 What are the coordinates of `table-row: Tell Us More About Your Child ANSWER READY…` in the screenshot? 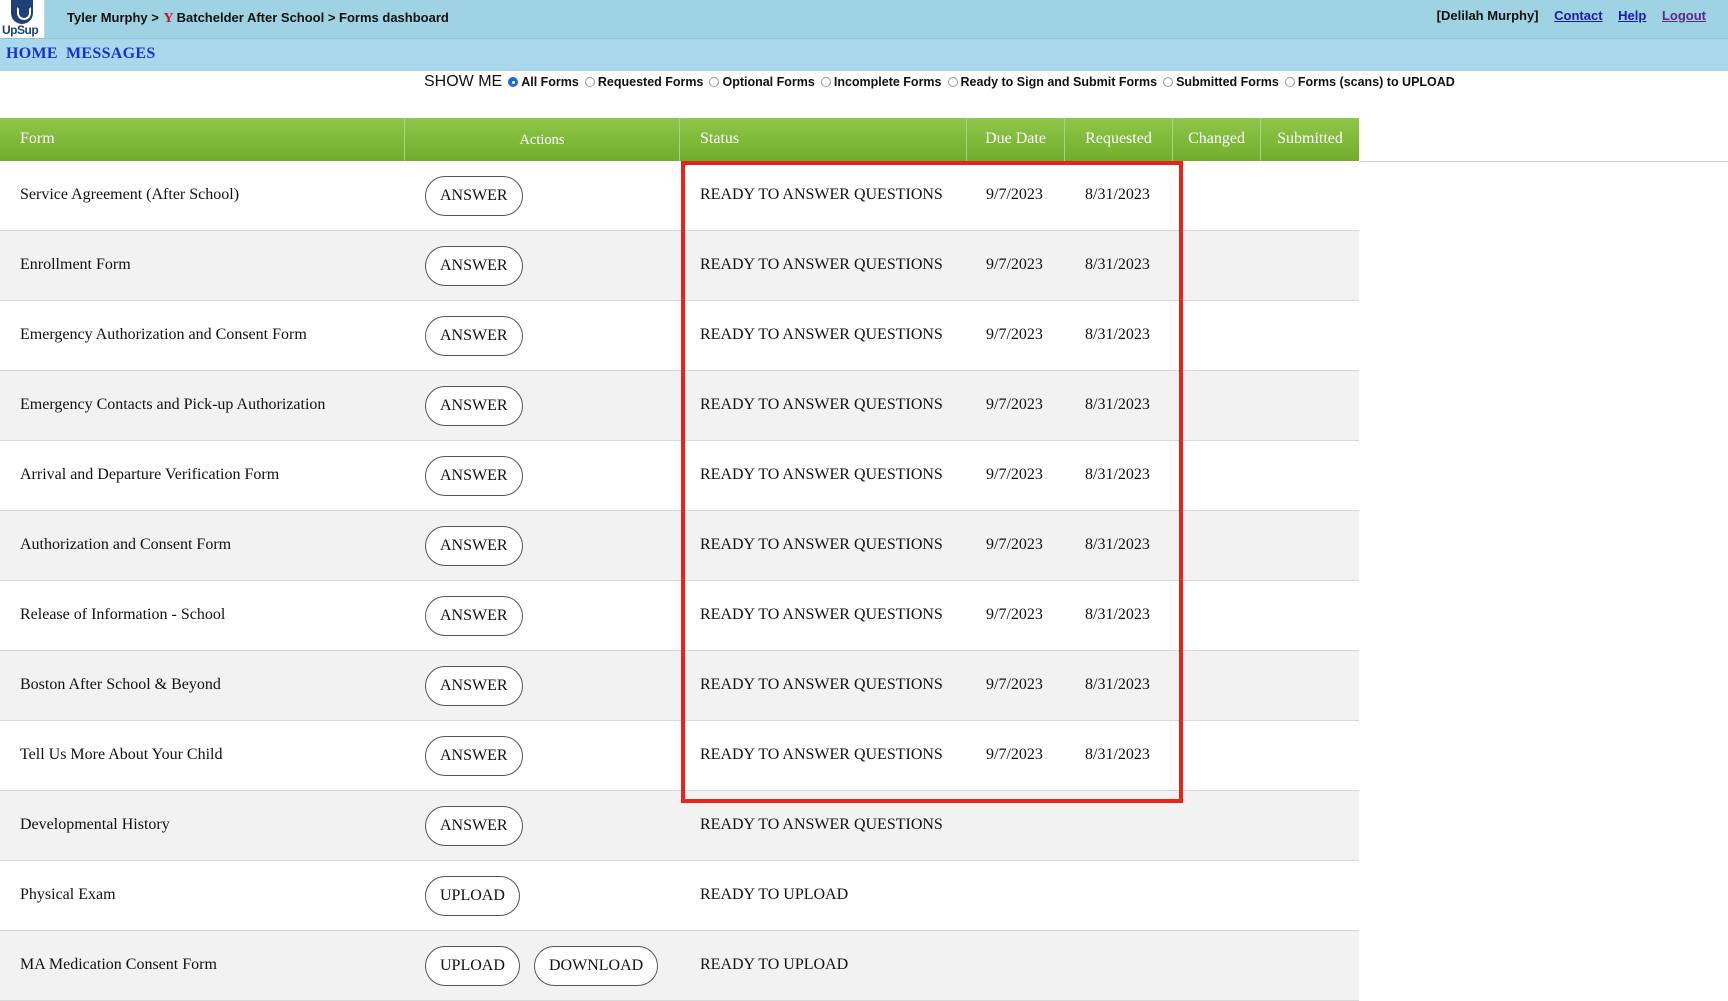 It's located at (679, 756).